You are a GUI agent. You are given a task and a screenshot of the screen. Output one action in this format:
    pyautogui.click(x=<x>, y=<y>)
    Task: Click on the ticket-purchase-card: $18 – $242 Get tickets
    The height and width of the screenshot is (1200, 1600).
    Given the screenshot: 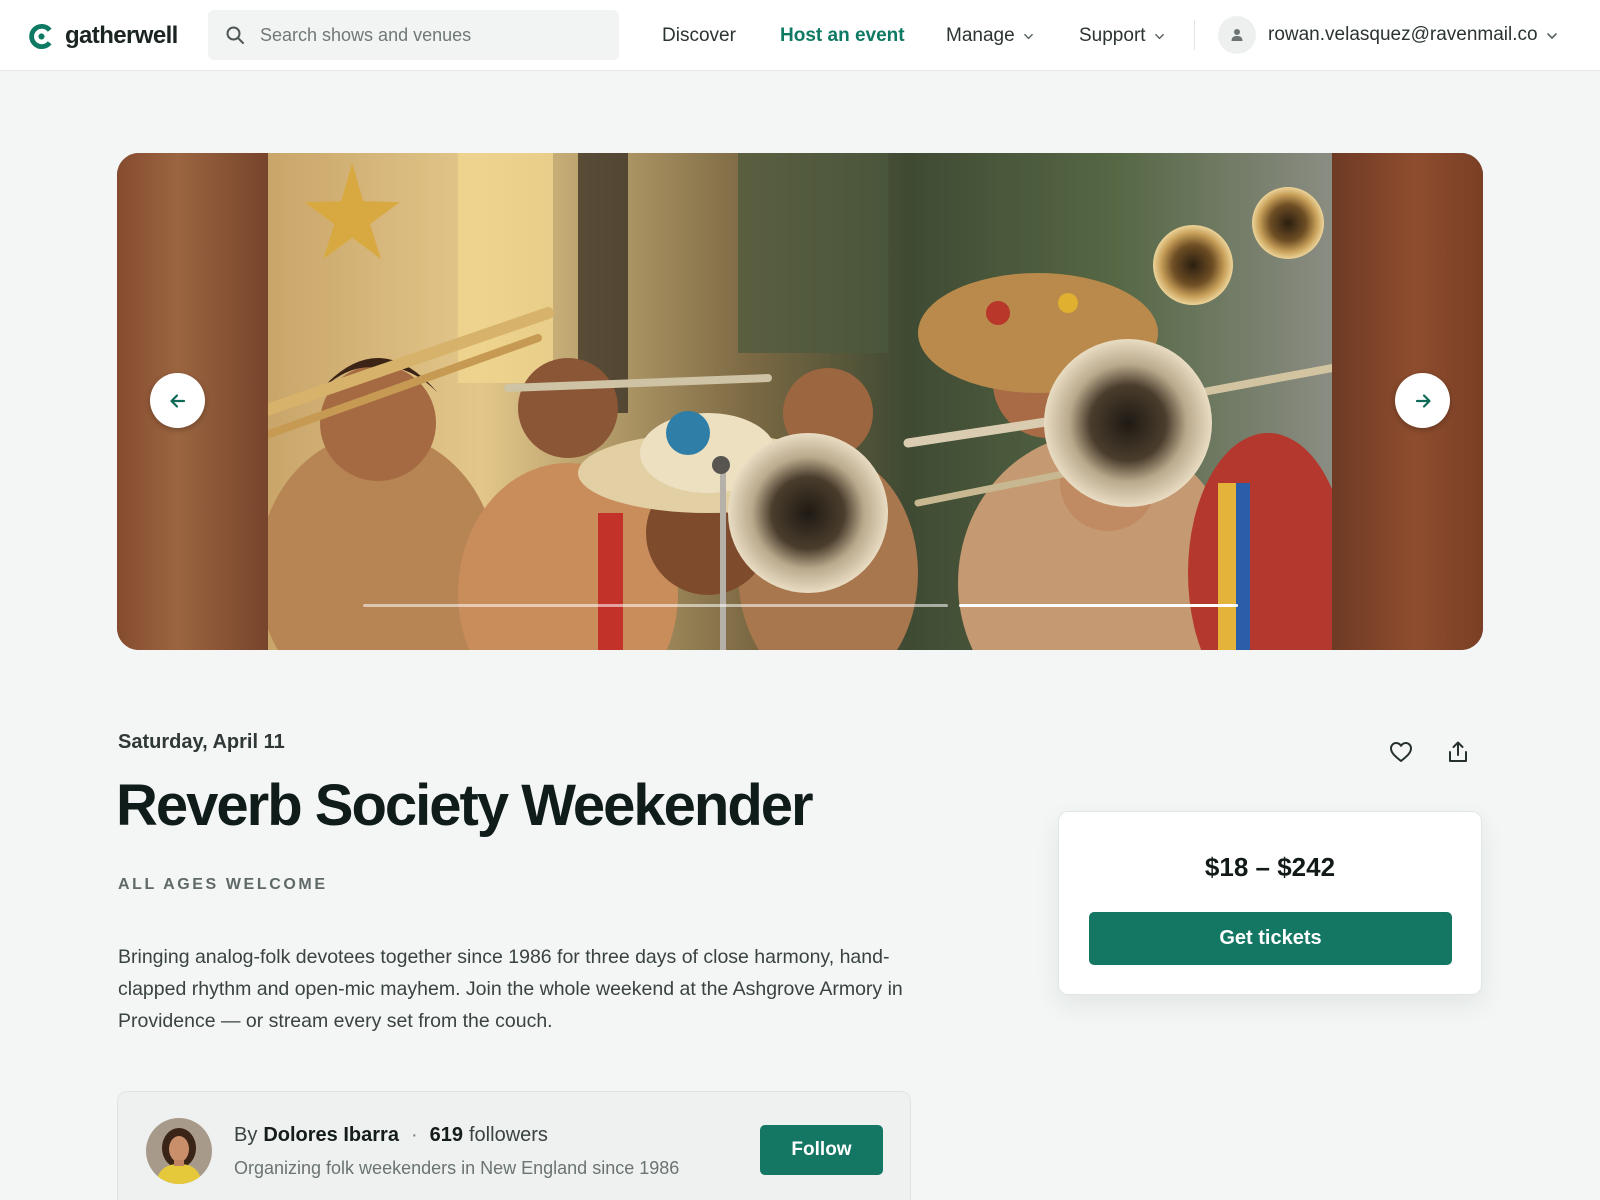 What is the action you would take?
    pyautogui.click(x=1270, y=903)
    